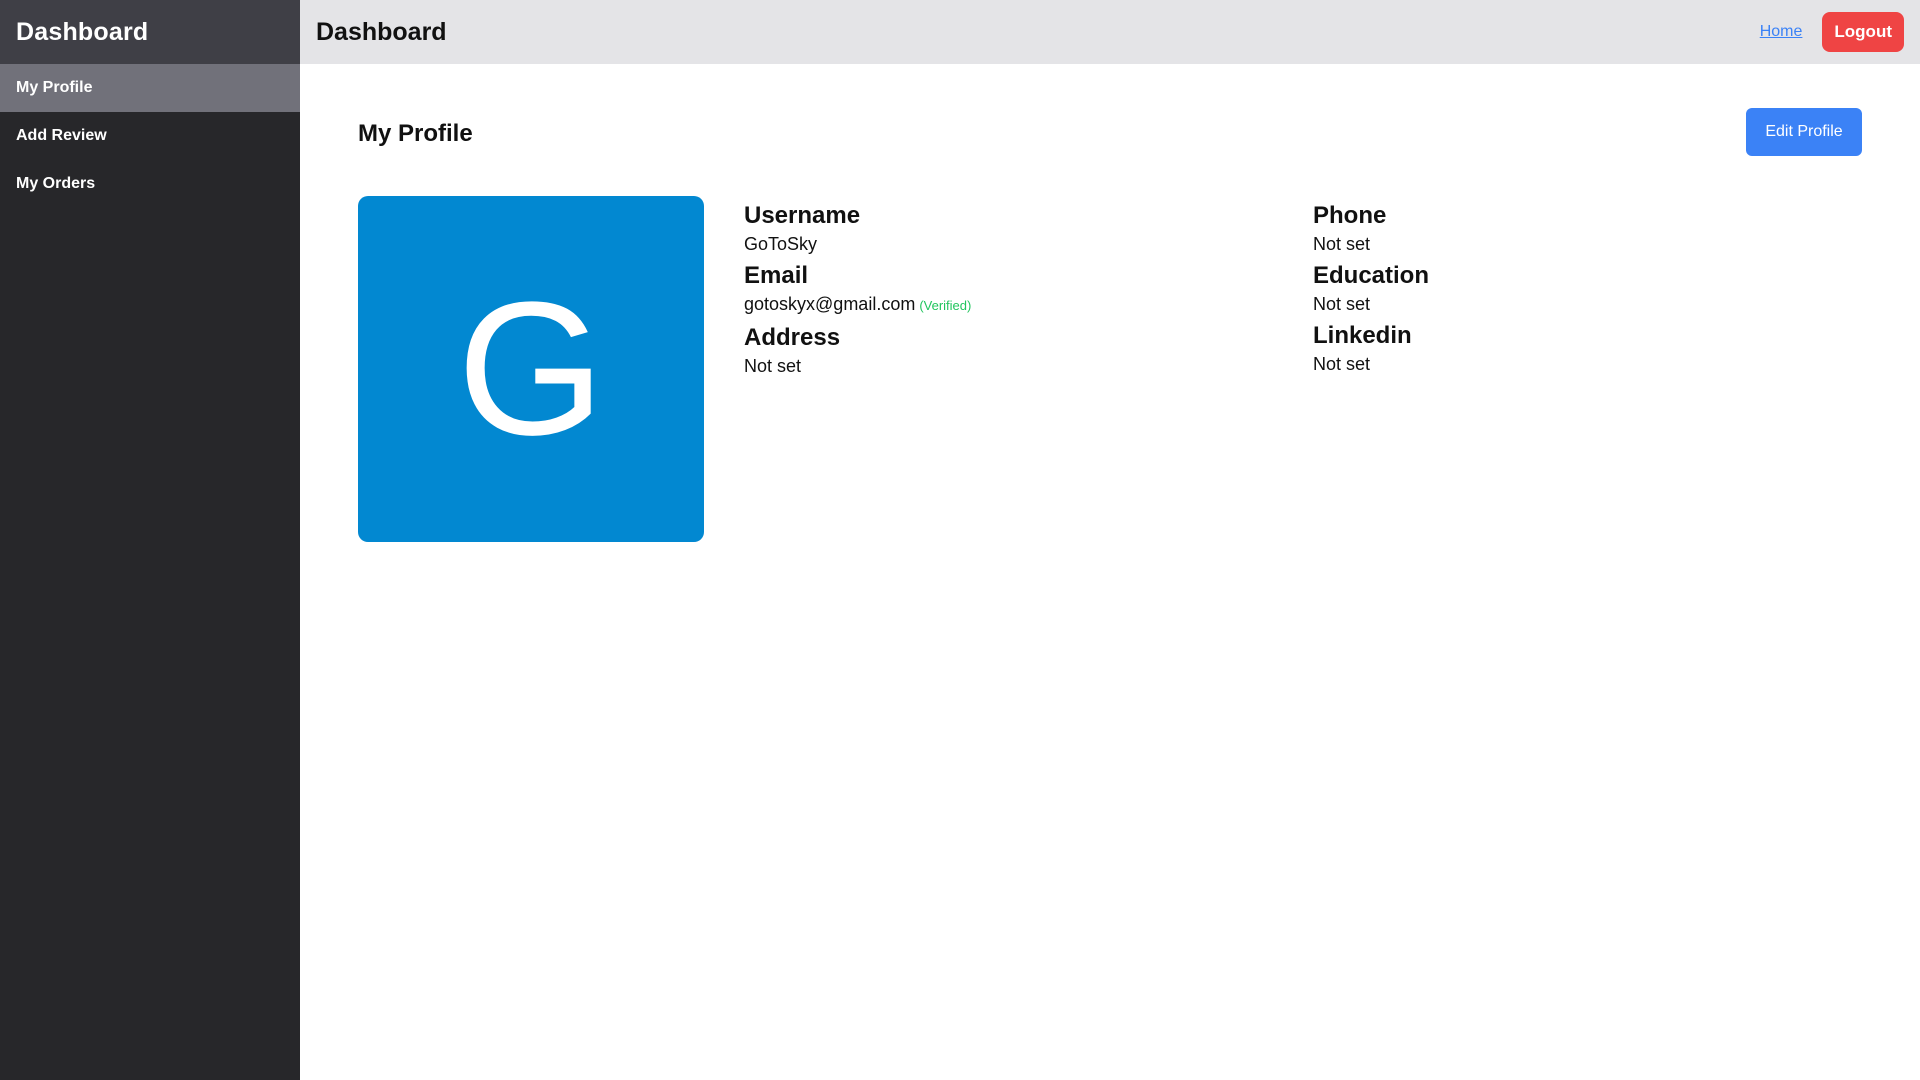  I want to click on username-field: Username GoToSky, so click(1028, 228).